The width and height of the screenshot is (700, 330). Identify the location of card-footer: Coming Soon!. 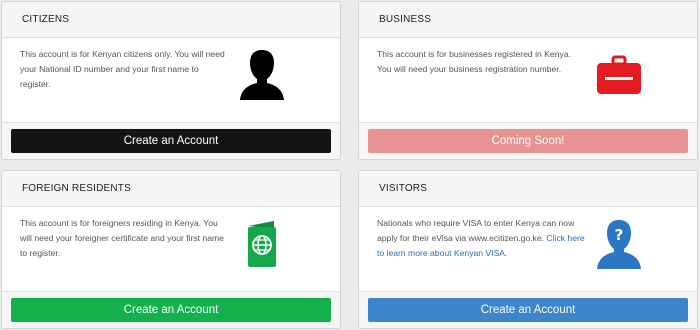
(528, 140).